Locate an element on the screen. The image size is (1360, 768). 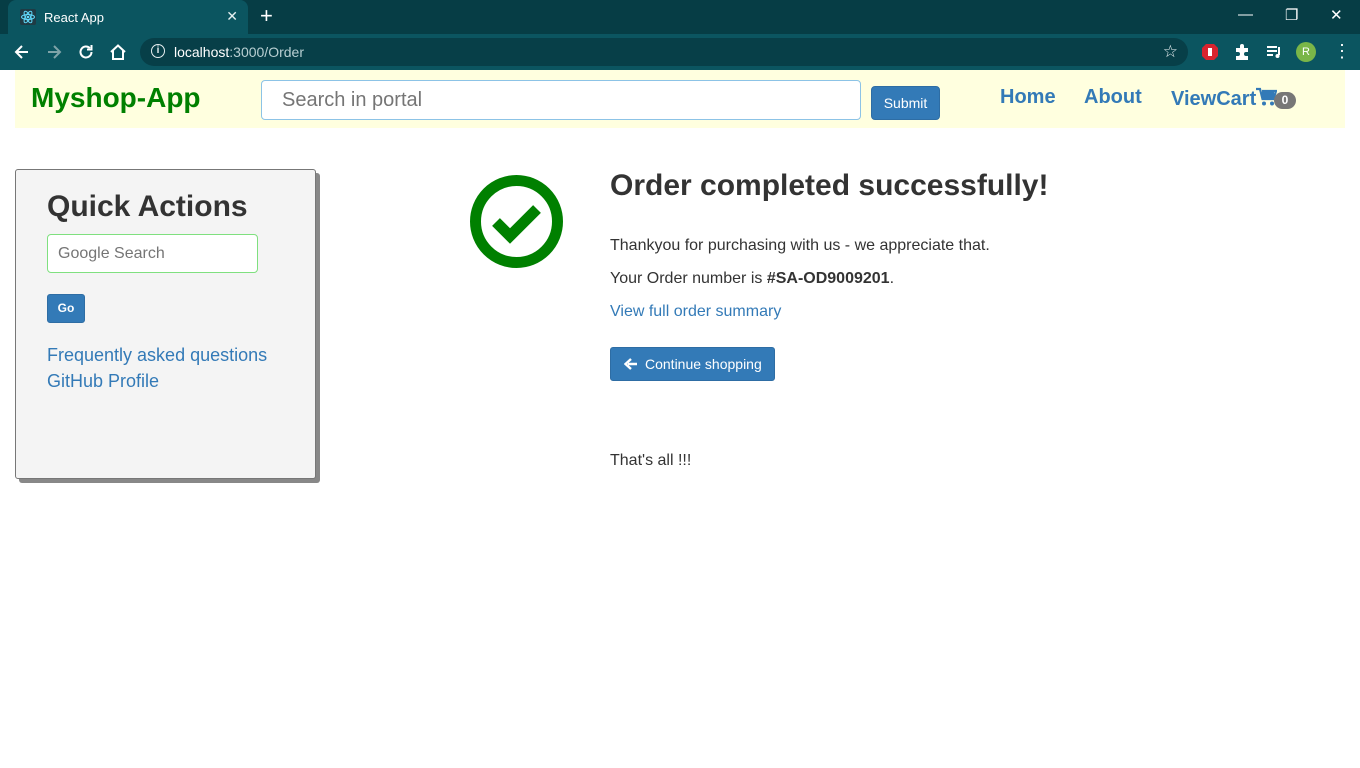
media-playlist-icon is located at coordinates (1274, 52).